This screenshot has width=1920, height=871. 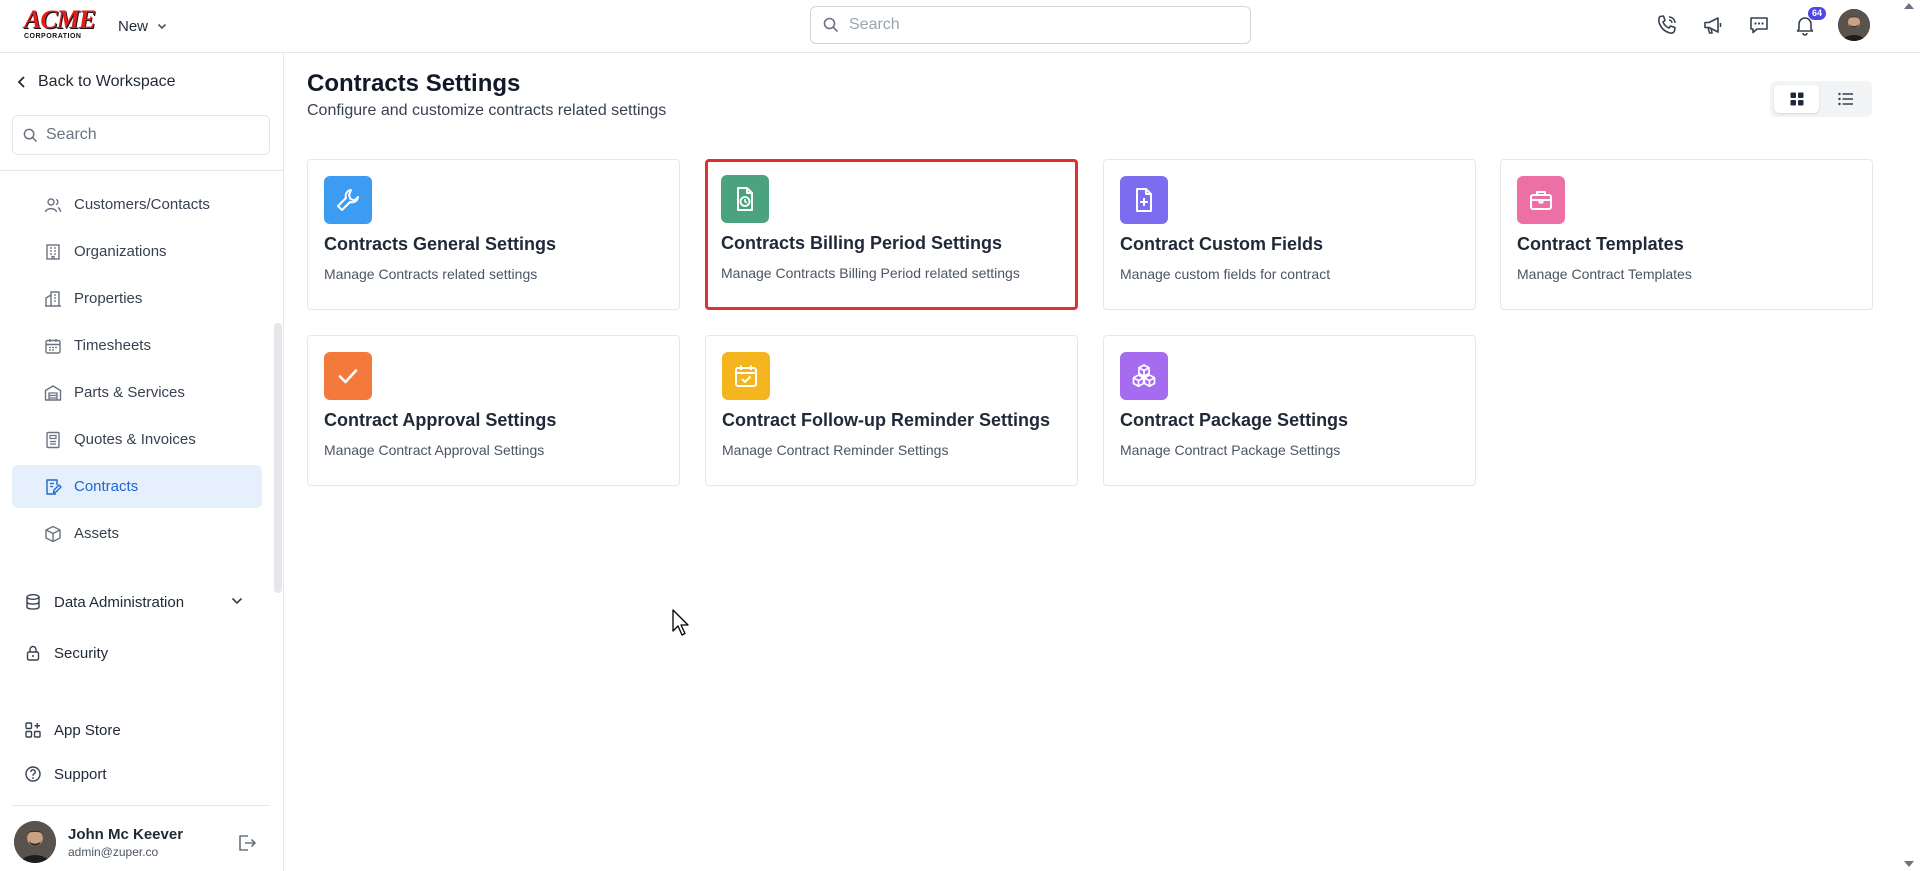 I want to click on sidebar-item-timesheets: Timesheets, so click(x=137, y=345).